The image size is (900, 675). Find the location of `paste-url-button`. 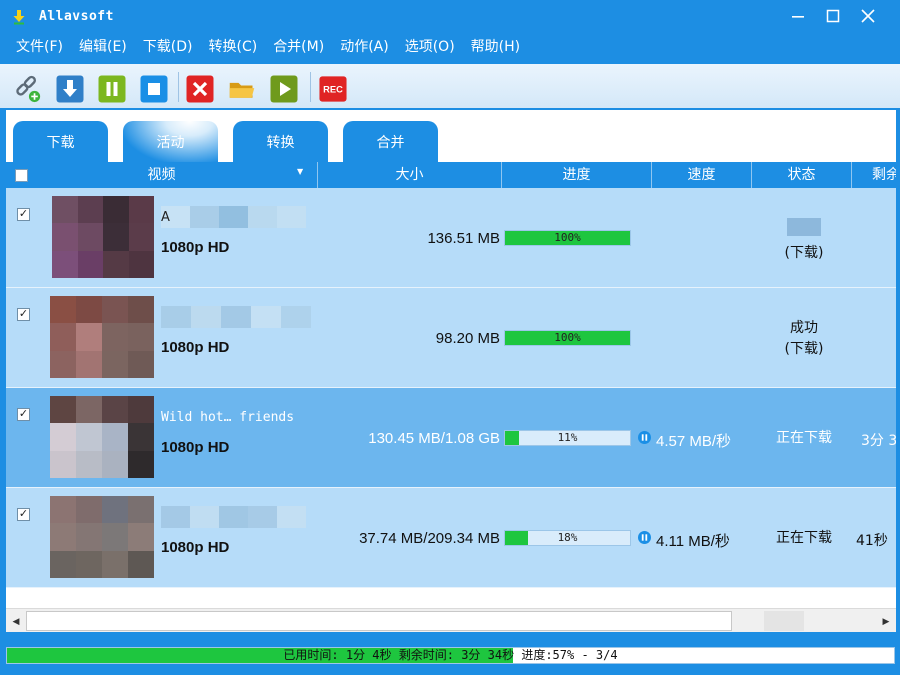

paste-url-button is located at coordinates (28, 89).